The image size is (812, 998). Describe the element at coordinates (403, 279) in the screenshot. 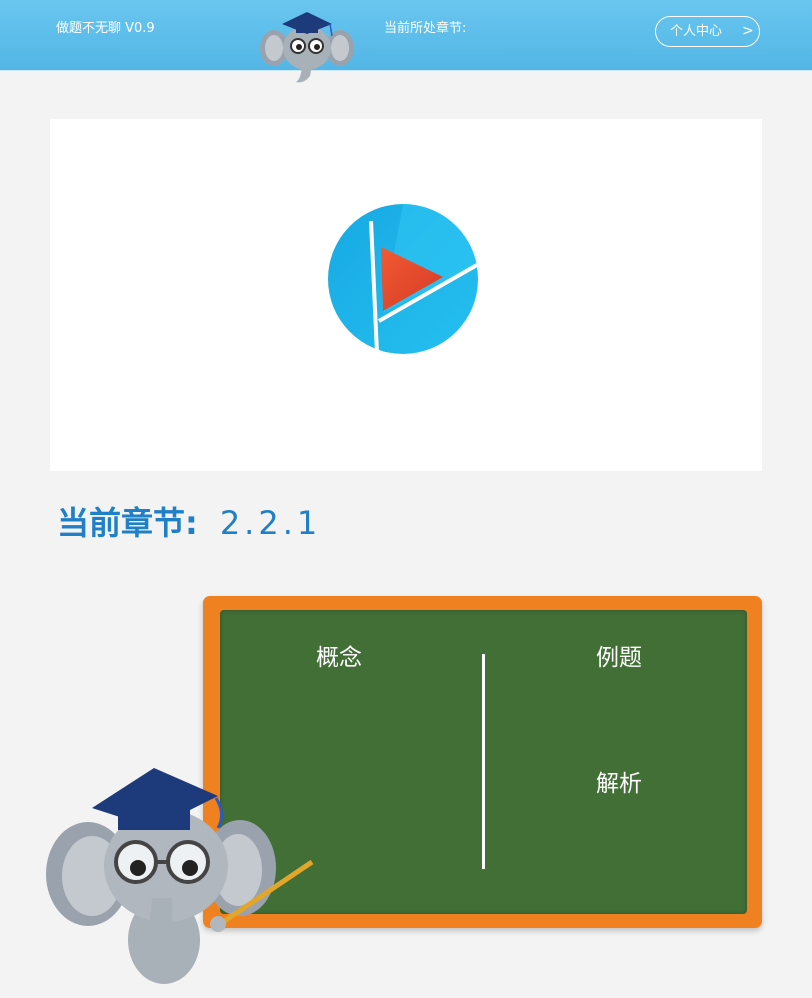

I see `play-icon` at that location.